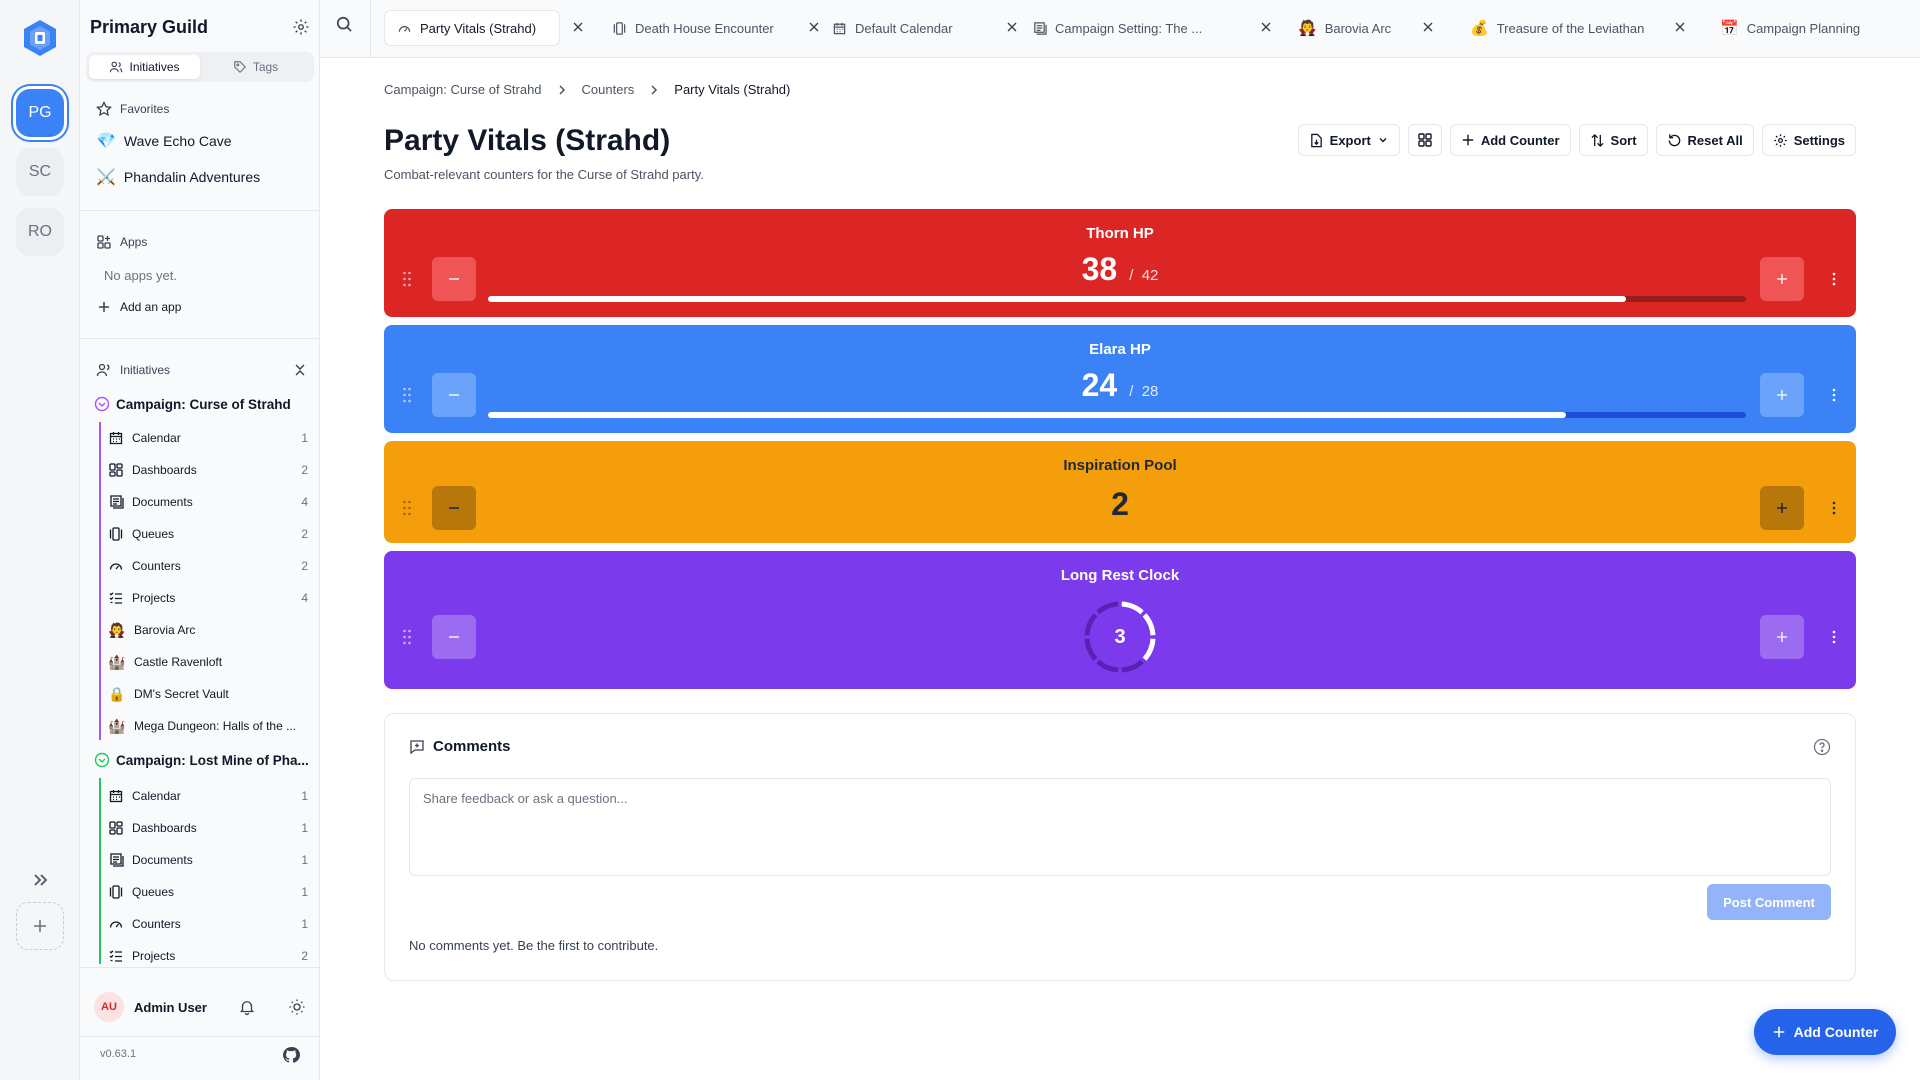  What do you see at coordinates (164, 470) in the screenshot?
I see `sidebar-item-label: Dashboards` at bounding box center [164, 470].